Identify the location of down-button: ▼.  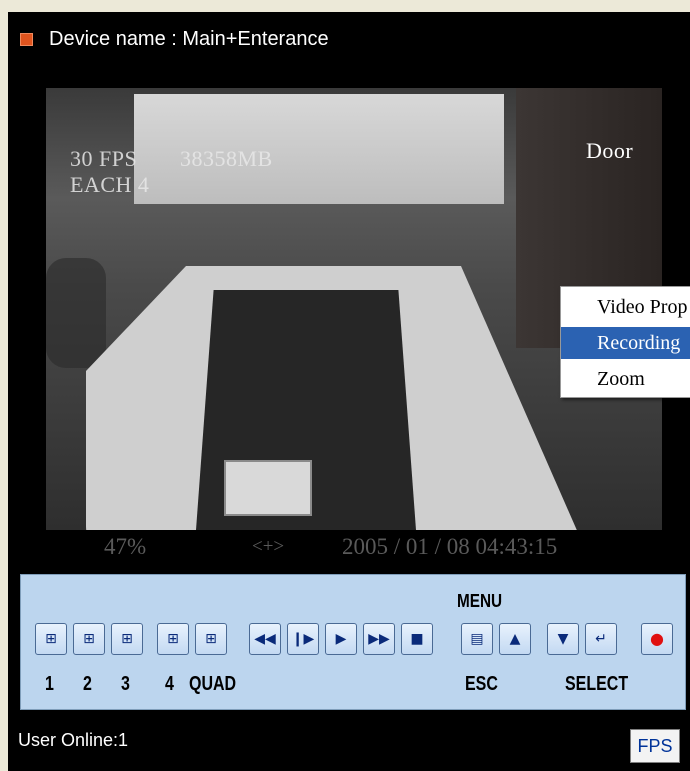
(563, 639).